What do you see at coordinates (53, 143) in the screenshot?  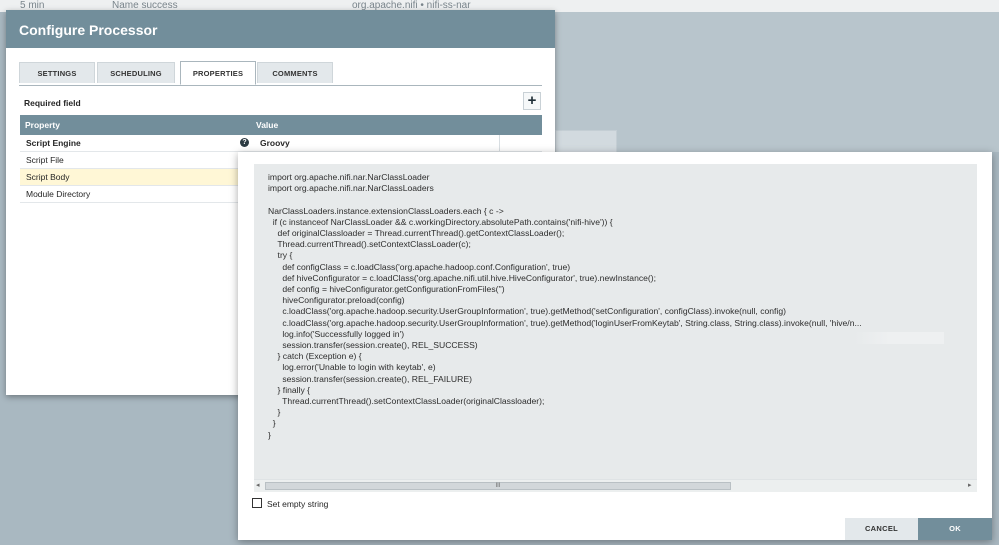 I see `property-name: Script Engine` at bounding box center [53, 143].